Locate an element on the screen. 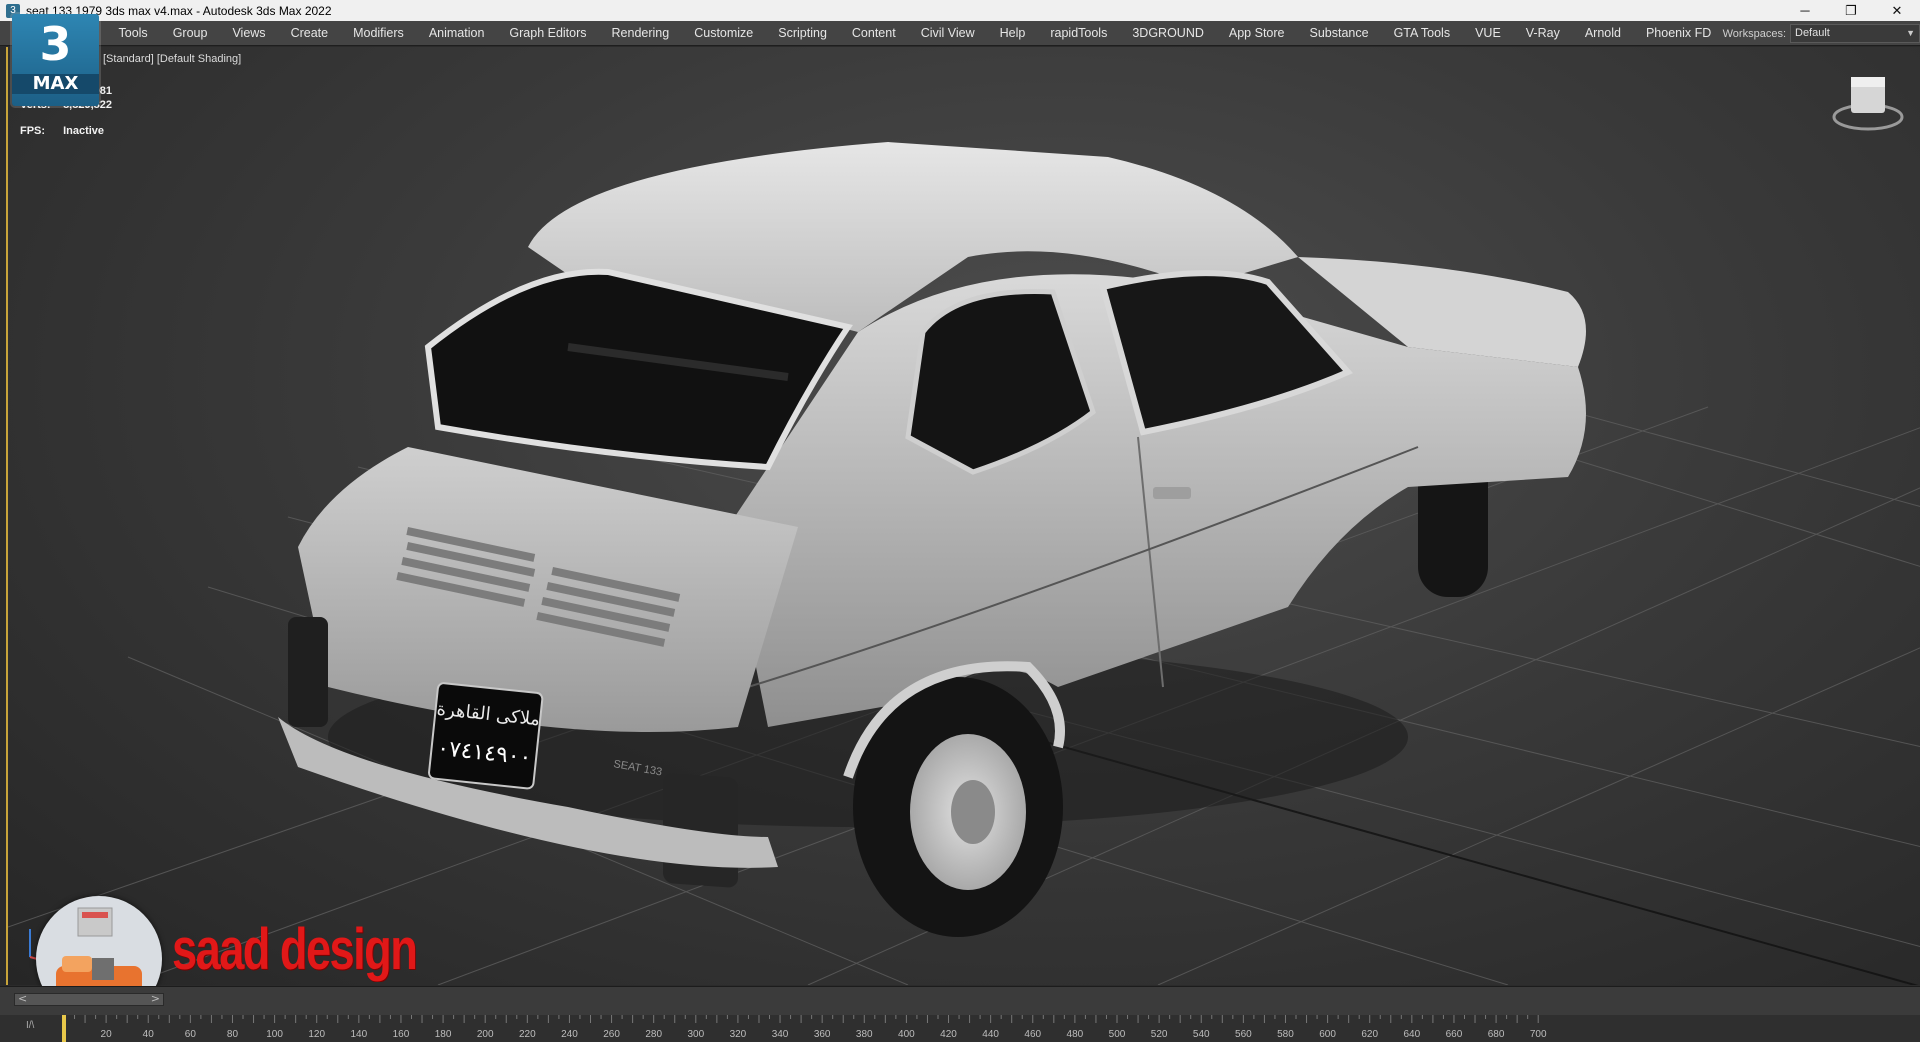  restore-button: ❐ is located at coordinates (1851, 10).